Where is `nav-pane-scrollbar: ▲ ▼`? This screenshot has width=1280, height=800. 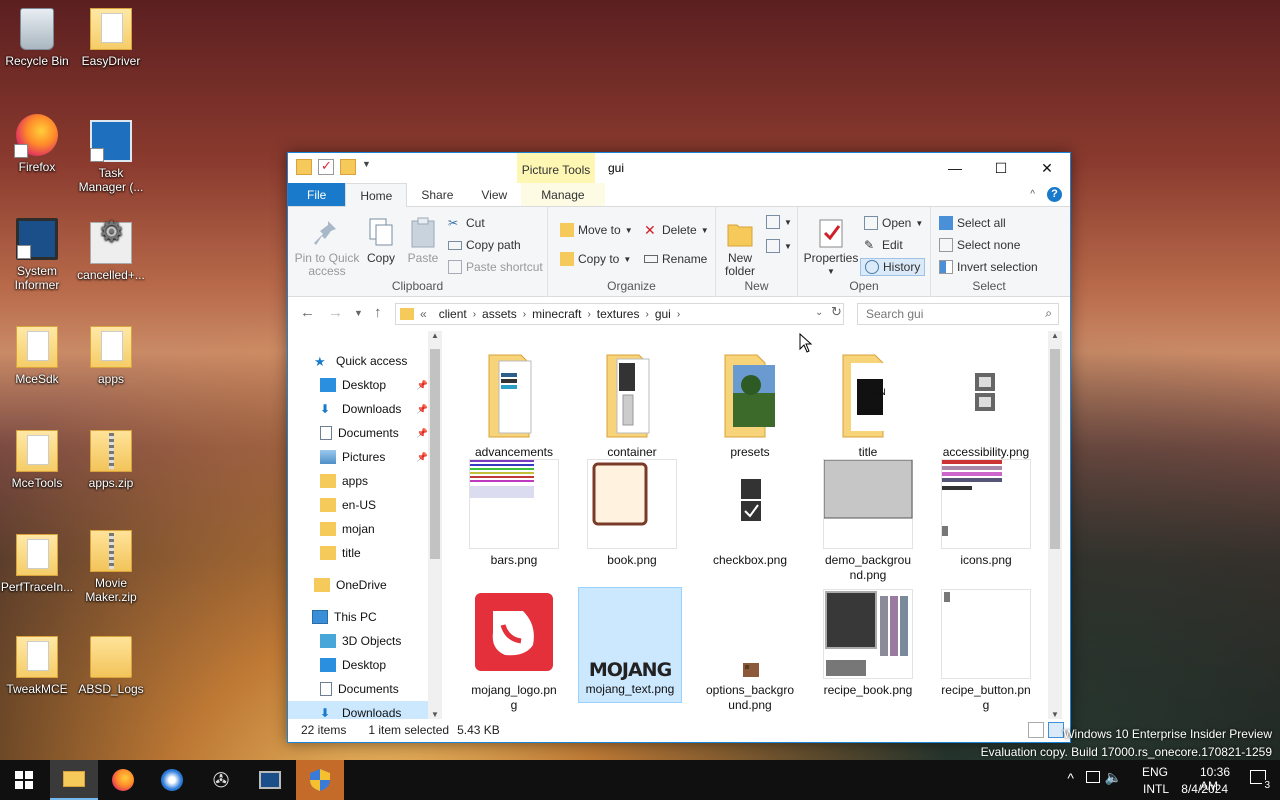
nav-pane-scrollbar: ▲ ▼ is located at coordinates (435, 525).